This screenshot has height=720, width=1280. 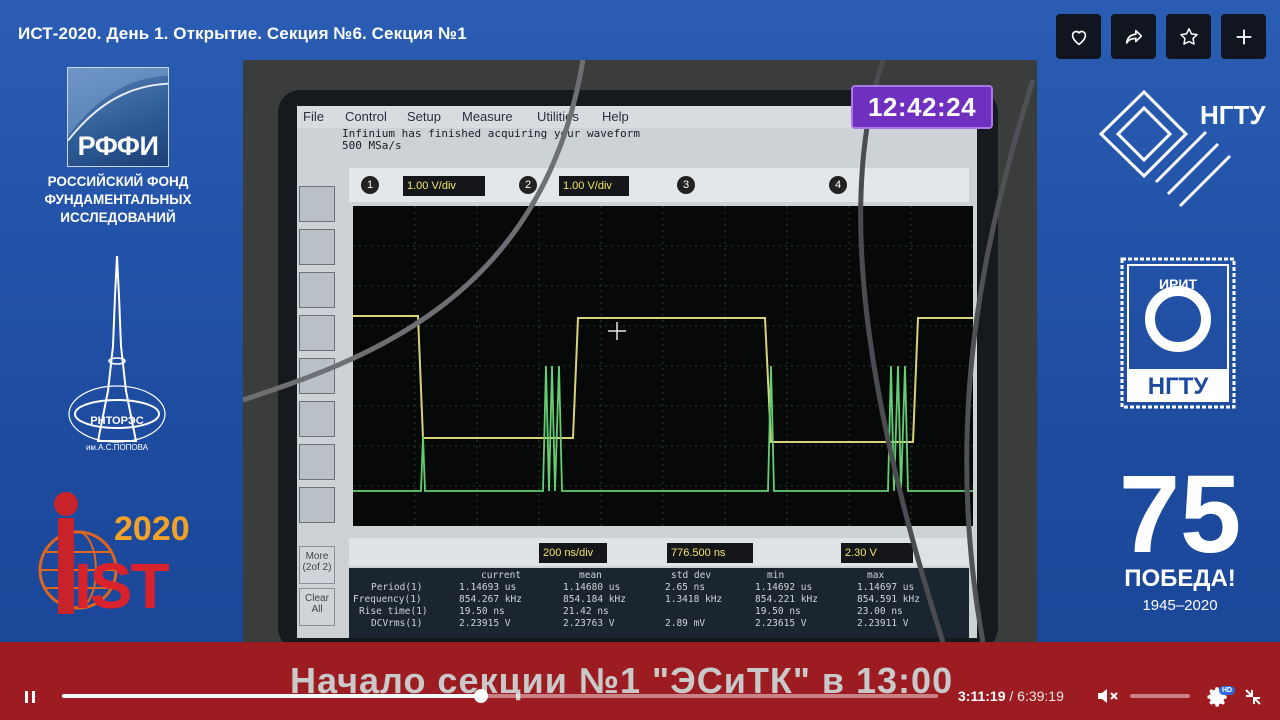 What do you see at coordinates (1180, 578) in the screenshot?
I see `pobeda-word: ПОБЕДА!` at bounding box center [1180, 578].